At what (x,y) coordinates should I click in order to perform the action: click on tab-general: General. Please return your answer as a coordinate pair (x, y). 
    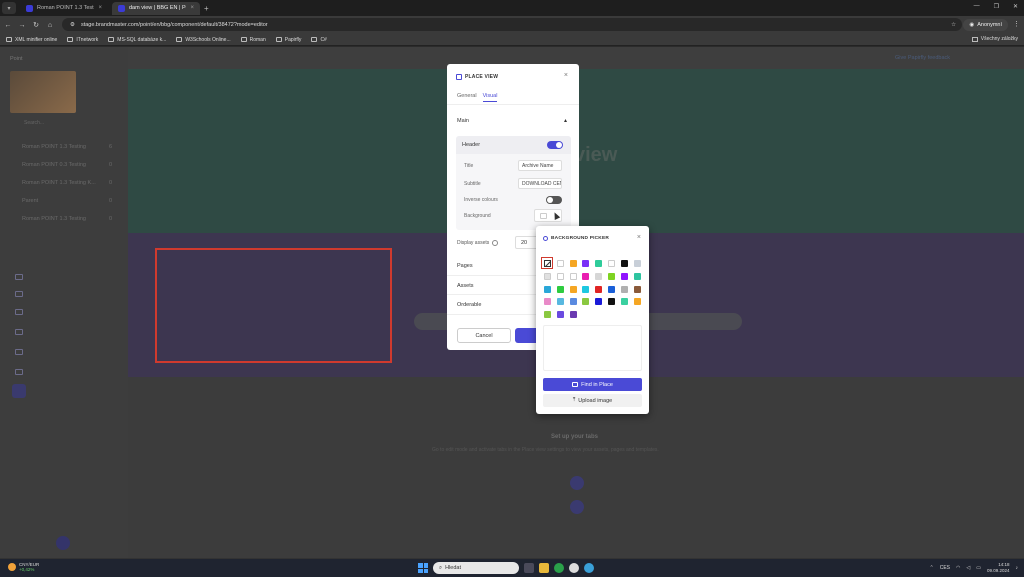
    Looking at the image, I should click on (467, 97).